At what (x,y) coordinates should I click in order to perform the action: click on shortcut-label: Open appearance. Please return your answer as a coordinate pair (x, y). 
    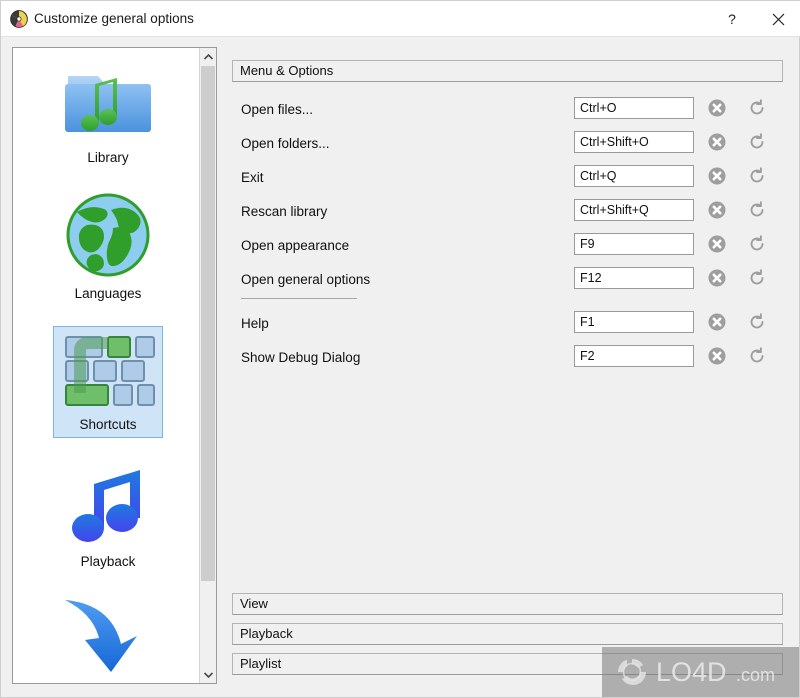
    Looking at the image, I should click on (295, 245).